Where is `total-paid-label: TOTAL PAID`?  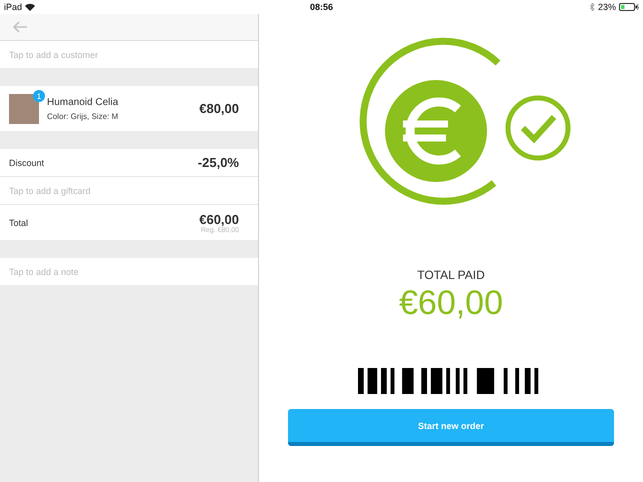
total-paid-label: TOTAL PAID is located at coordinates (451, 275).